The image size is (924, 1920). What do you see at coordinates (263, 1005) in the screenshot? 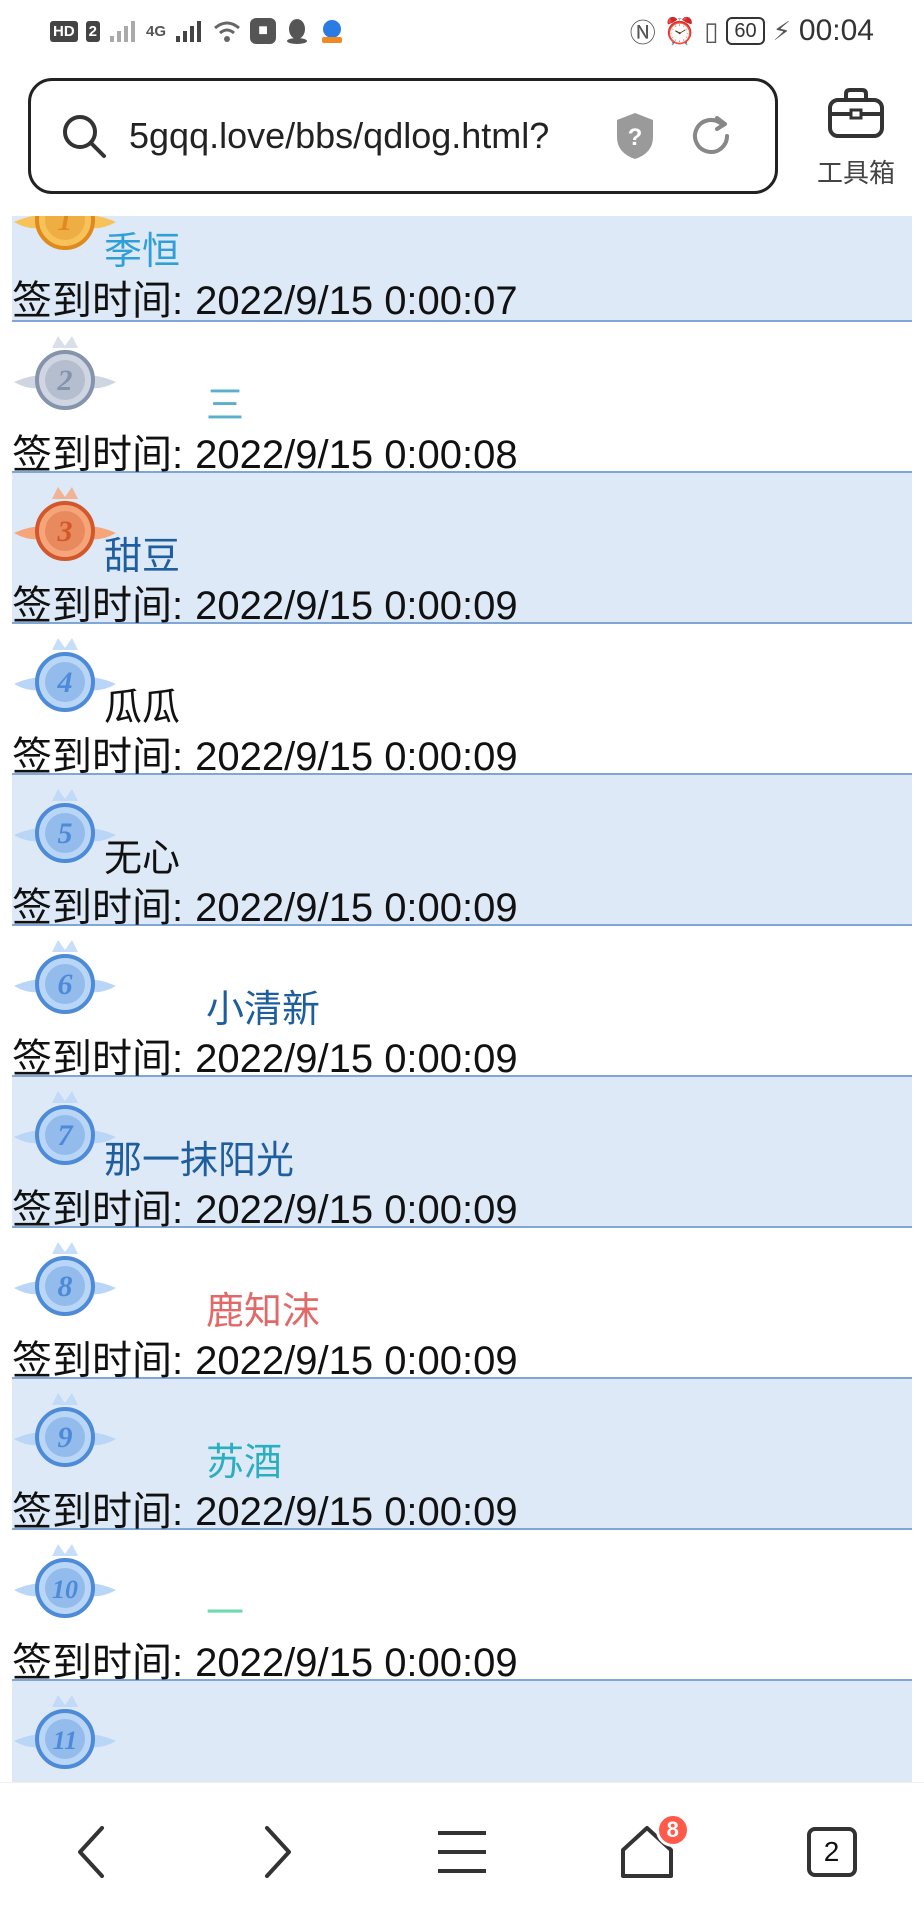
I see `user-name: 小清新` at bounding box center [263, 1005].